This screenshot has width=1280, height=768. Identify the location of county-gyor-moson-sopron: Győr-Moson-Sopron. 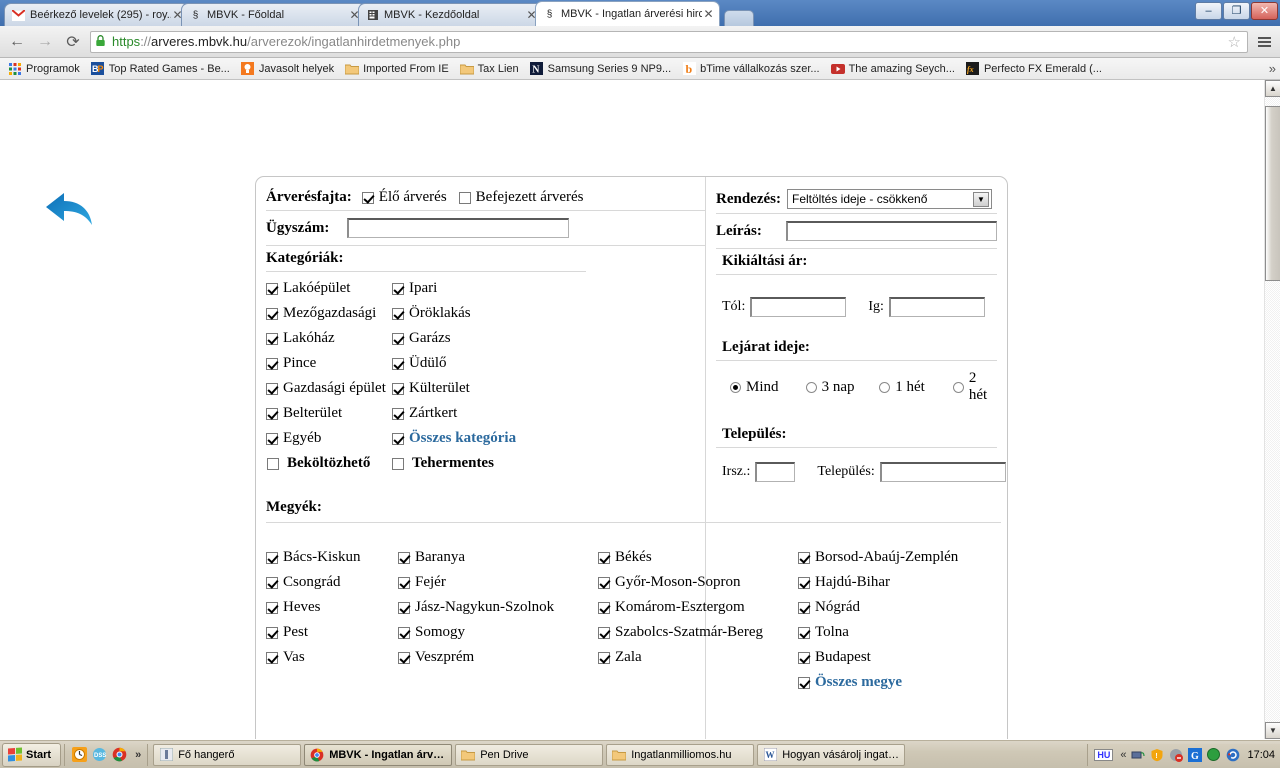
(698, 582).